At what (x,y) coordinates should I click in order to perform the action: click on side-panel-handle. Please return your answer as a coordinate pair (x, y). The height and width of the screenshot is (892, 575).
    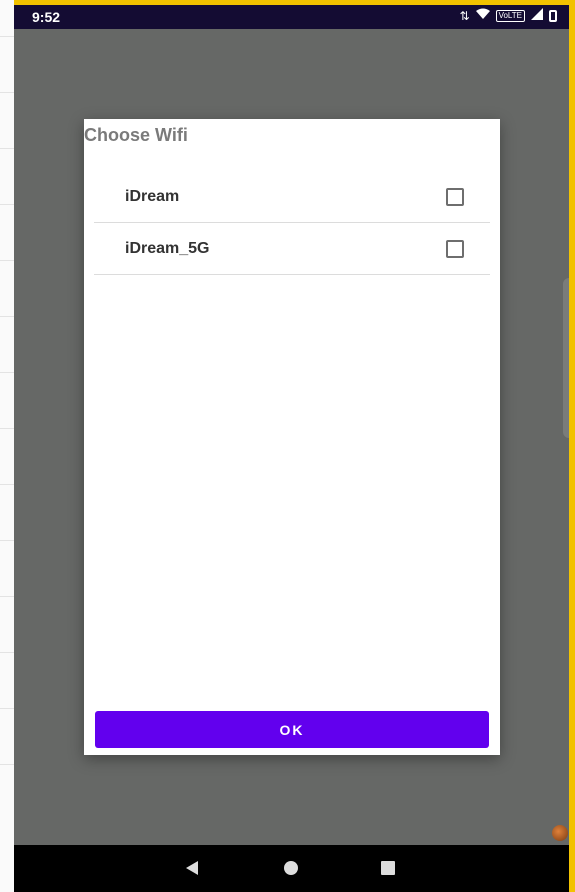
    Looking at the image, I should click on (566, 358).